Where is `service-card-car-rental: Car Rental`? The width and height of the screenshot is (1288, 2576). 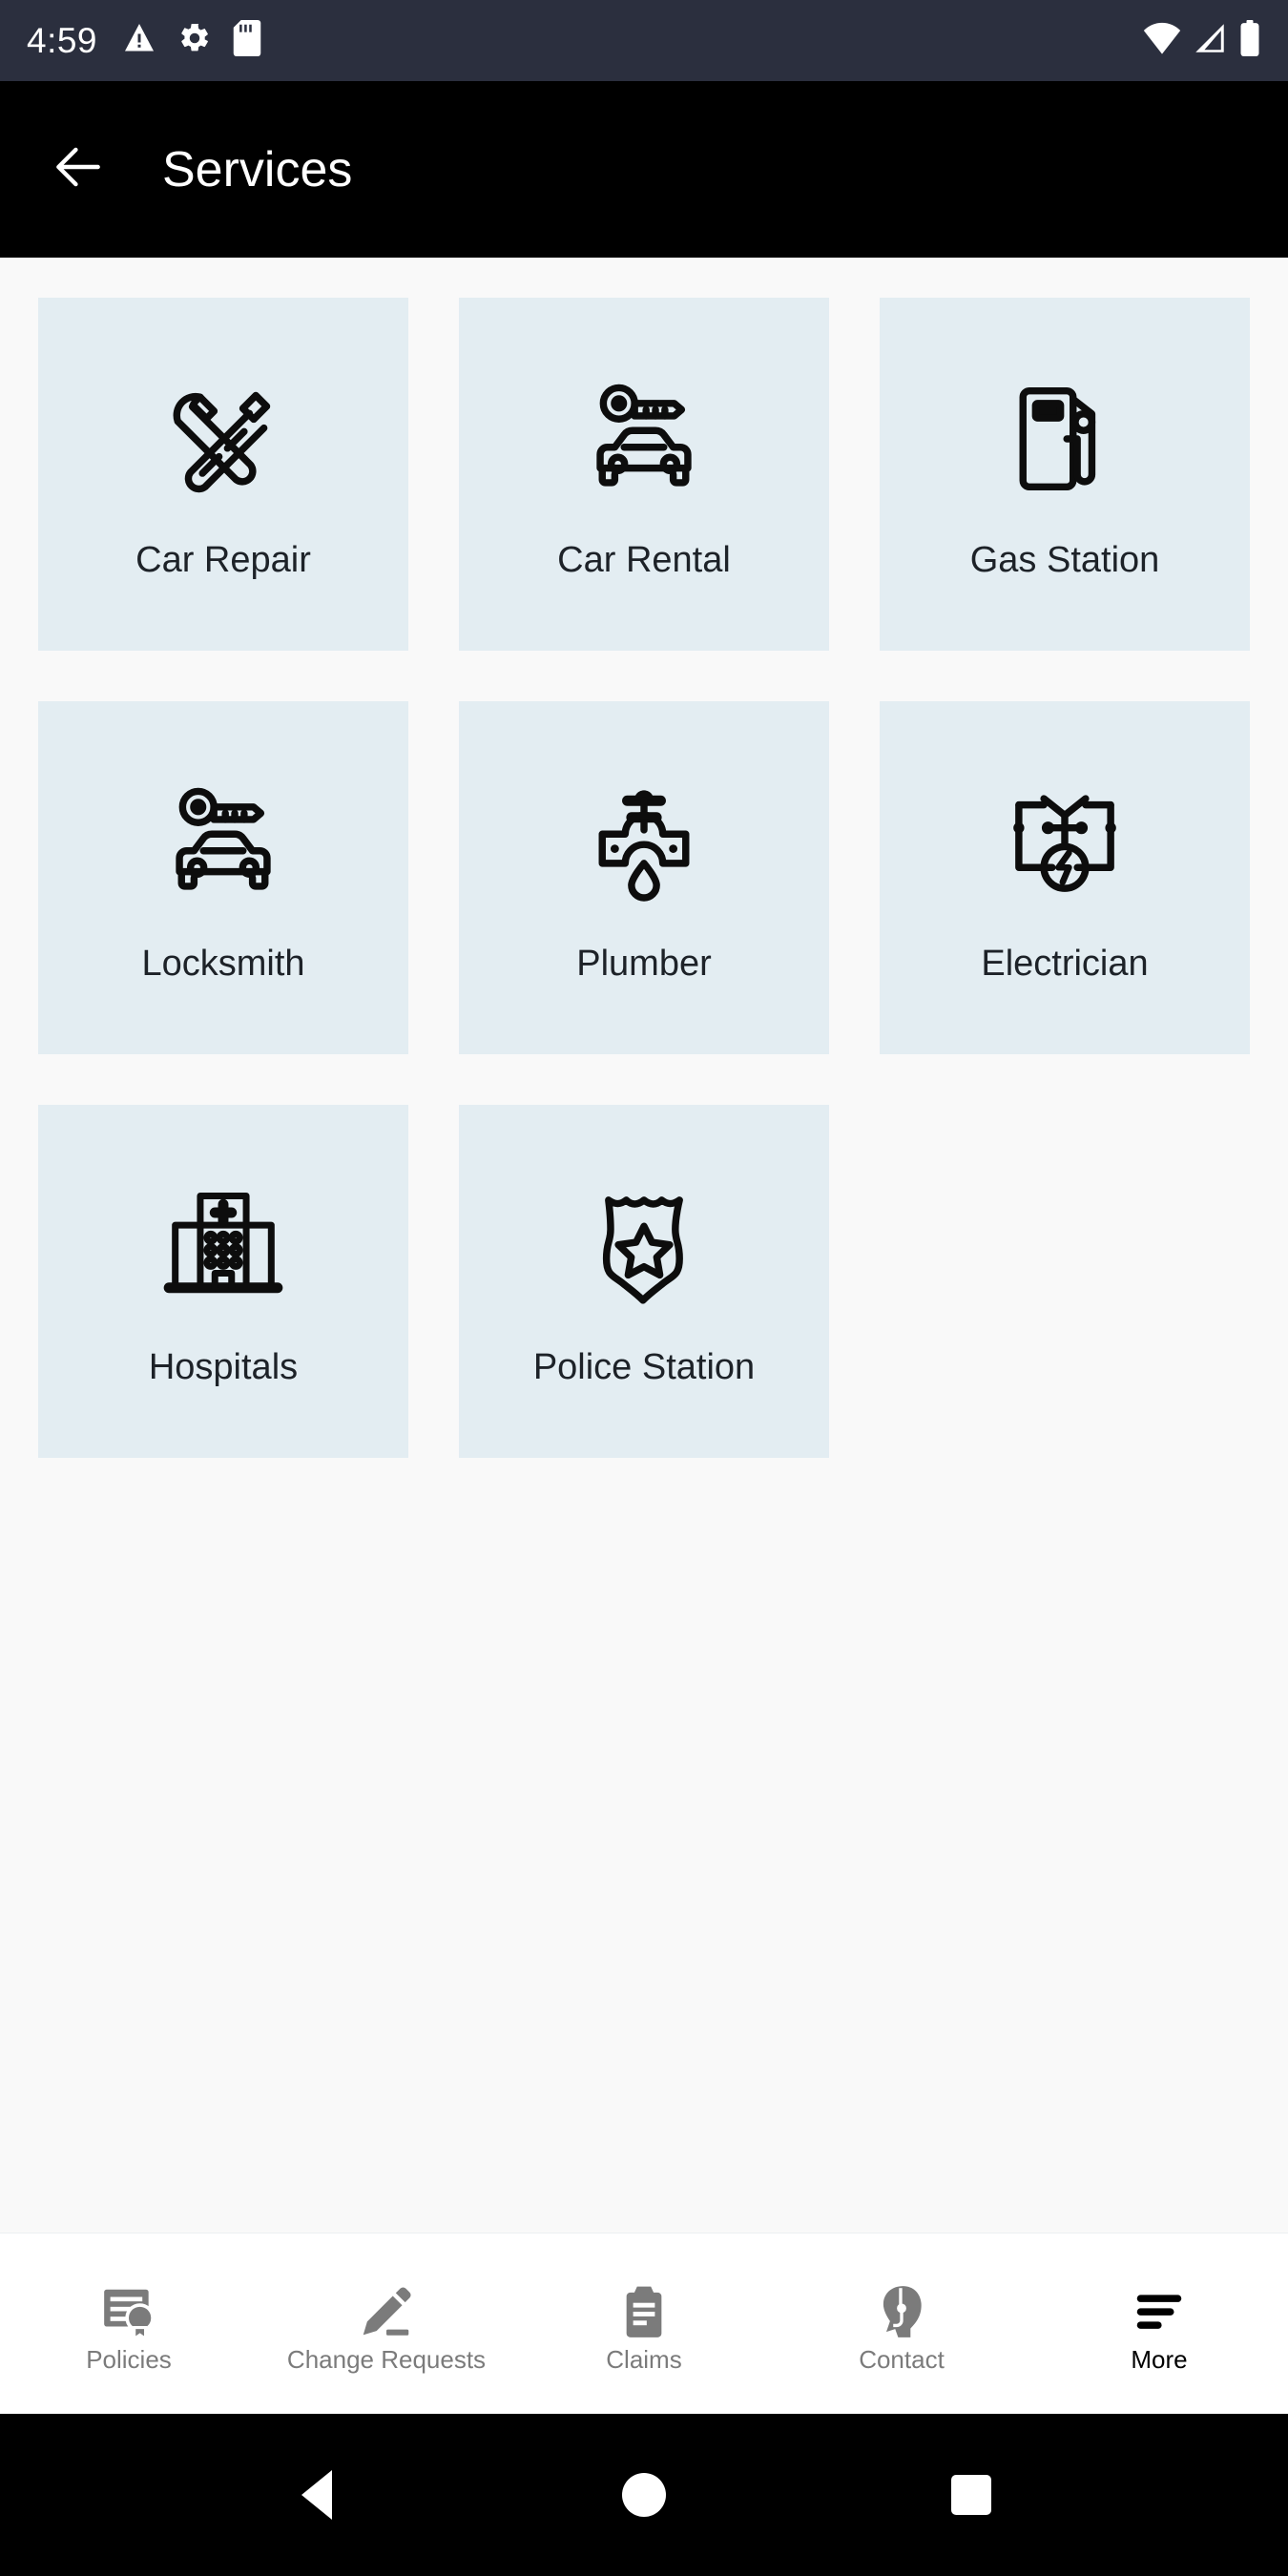
service-card-car-rental: Car Rental is located at coordinates (644, 474).